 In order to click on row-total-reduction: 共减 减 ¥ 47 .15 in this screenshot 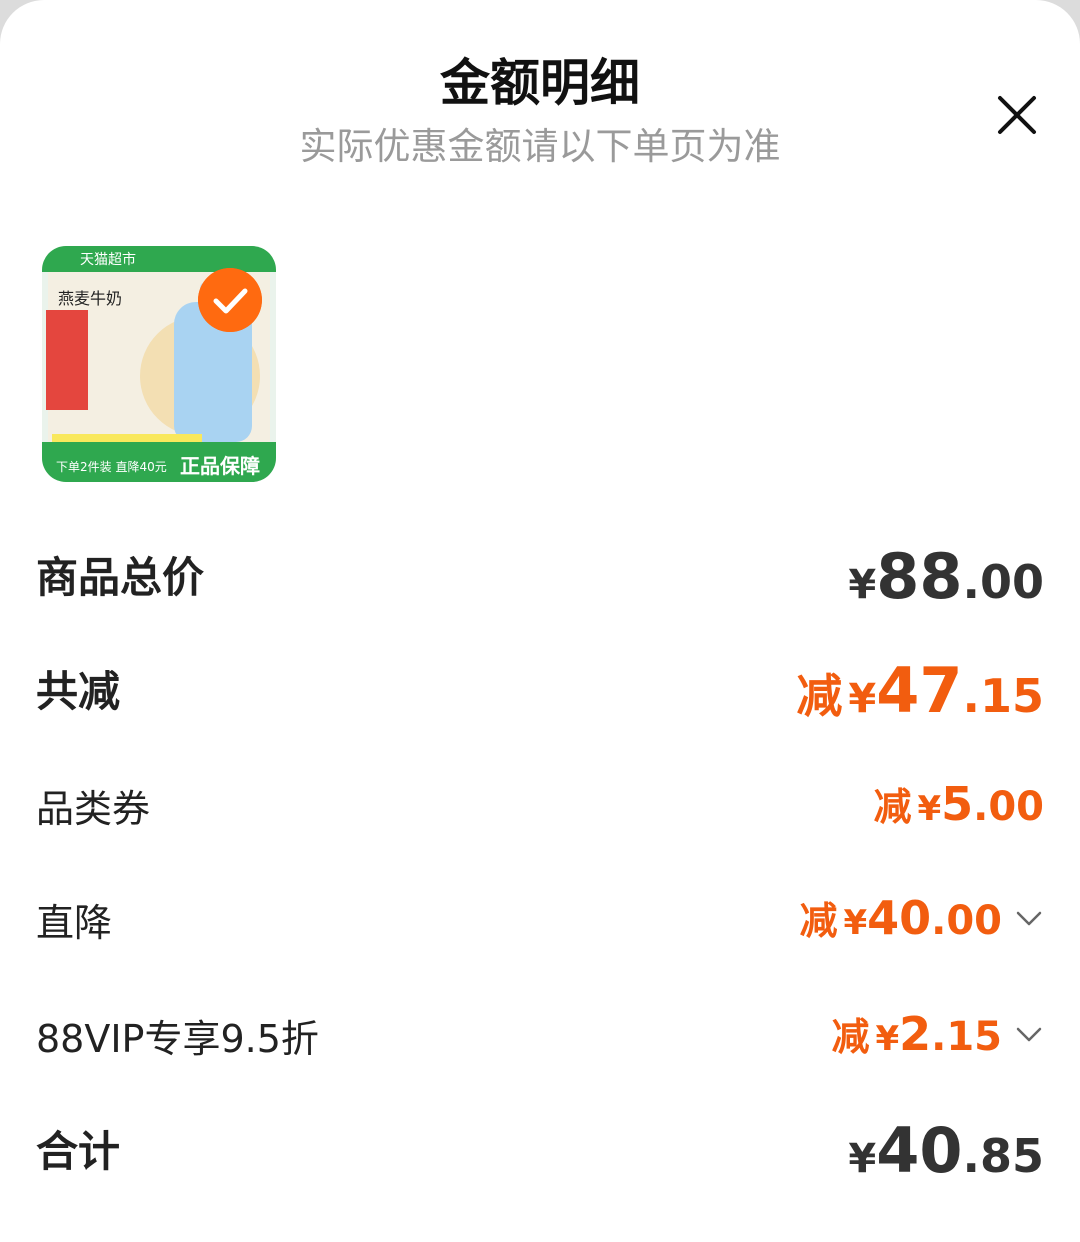, I will do `click(540, 690)`.